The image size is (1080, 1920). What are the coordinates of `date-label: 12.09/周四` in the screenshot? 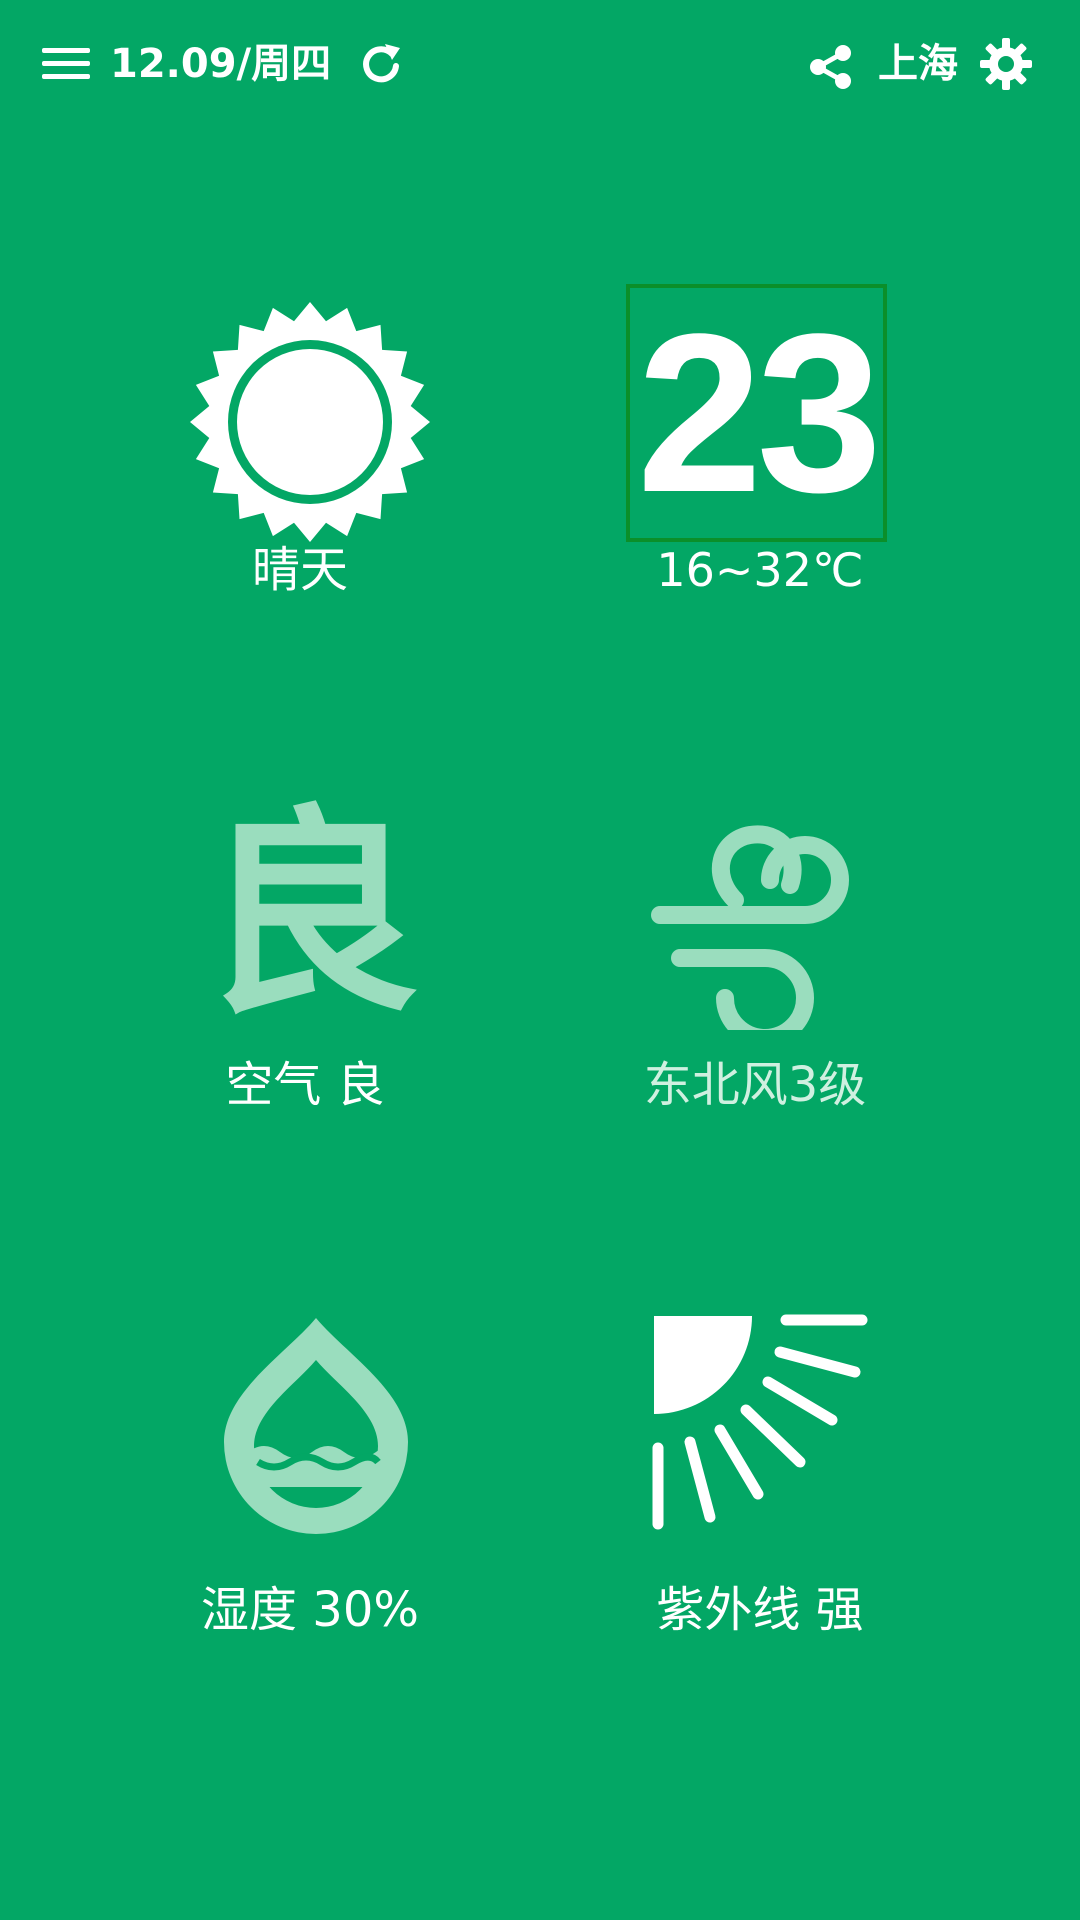 It's located at (221, 64).